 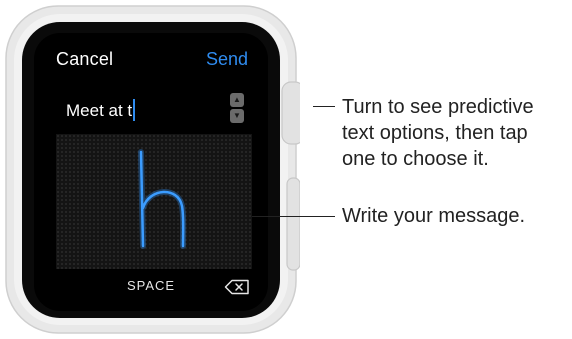 What do you see at coordinates (227, 59) in the screenshot?
I see `send-button: Send` at bounding box center [227, 59].